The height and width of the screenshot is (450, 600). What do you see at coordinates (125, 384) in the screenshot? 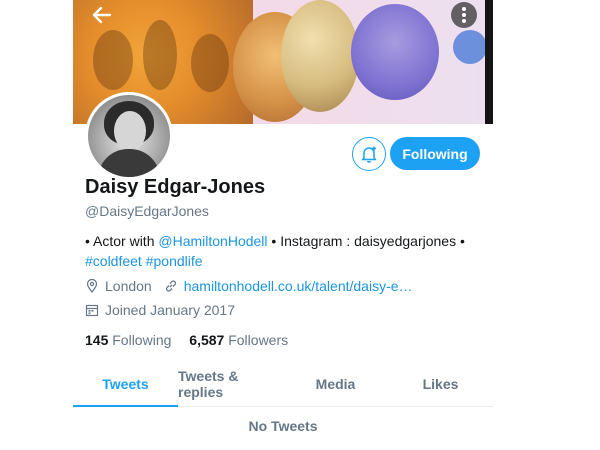
I see `tab-tweets: Tweets` at bounding box center [125, 384].